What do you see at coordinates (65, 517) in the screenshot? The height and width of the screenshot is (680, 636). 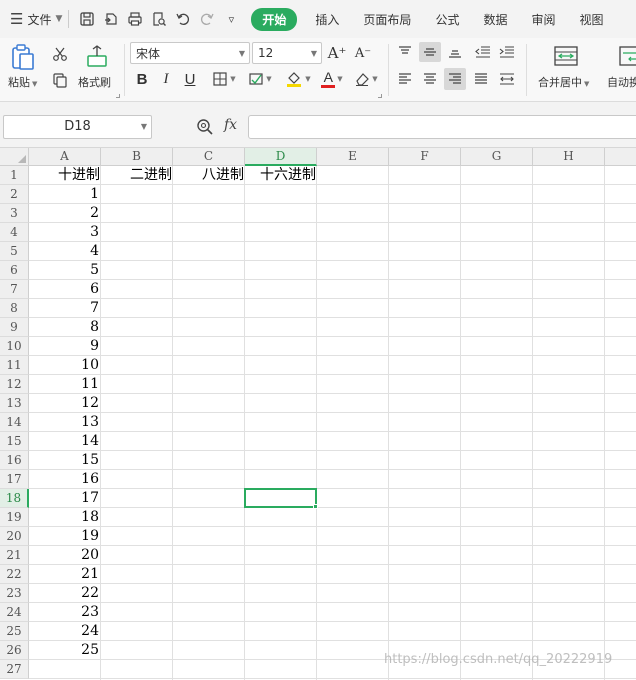 I see `cell-a19: 18` at bounding box center [65, 517].